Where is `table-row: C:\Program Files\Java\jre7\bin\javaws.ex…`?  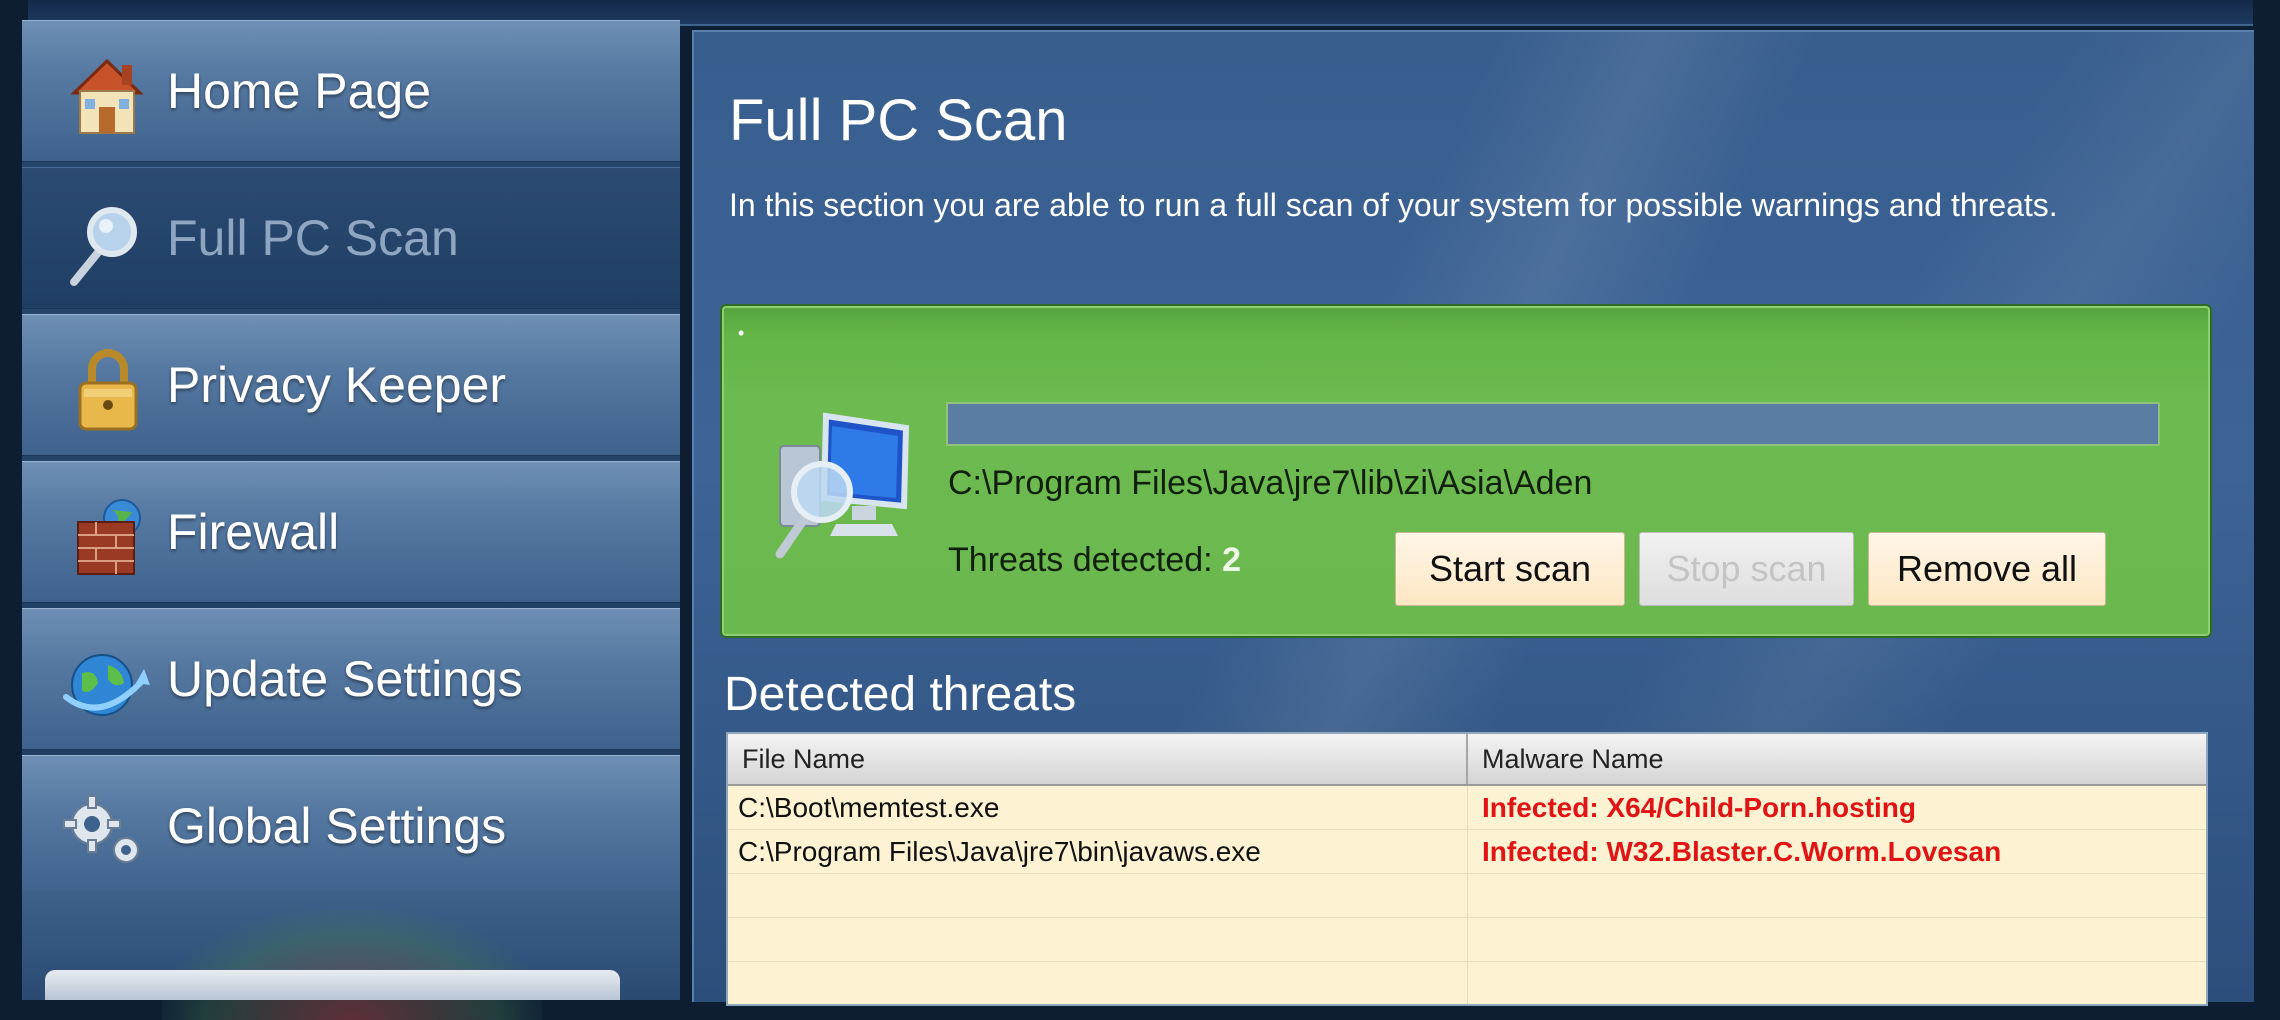
table-row: C:\Program Files\Java\jre7\bin\javaws.ex… is located at coordinates (1467, 852).